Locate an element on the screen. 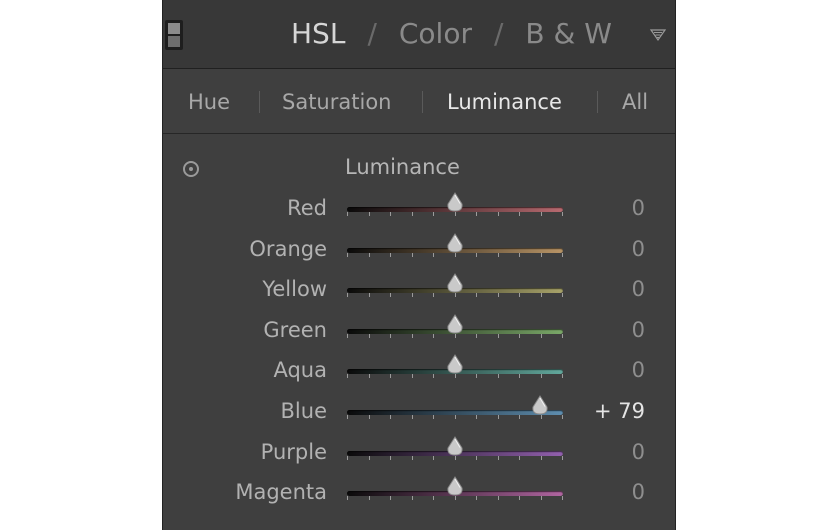 This screenshot has width=840, height=530. tab-all: All is located at coordinates (635, 102).